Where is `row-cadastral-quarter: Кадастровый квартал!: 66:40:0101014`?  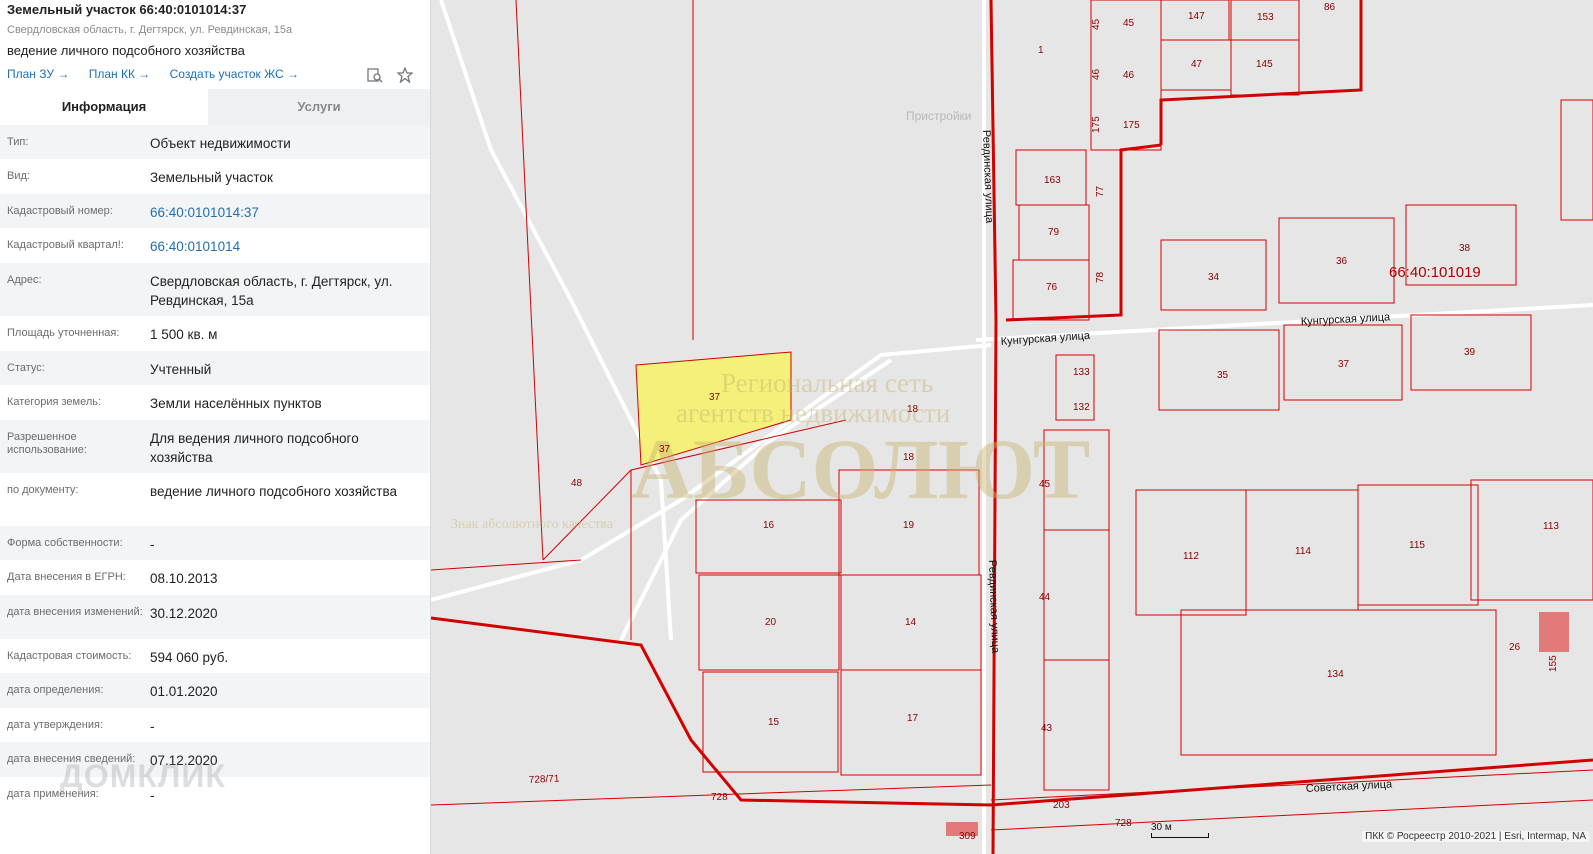 row-cadastral-quarter: Кадастровый квартал!: 66:40:0101014 is located at coordinates (215, 245).